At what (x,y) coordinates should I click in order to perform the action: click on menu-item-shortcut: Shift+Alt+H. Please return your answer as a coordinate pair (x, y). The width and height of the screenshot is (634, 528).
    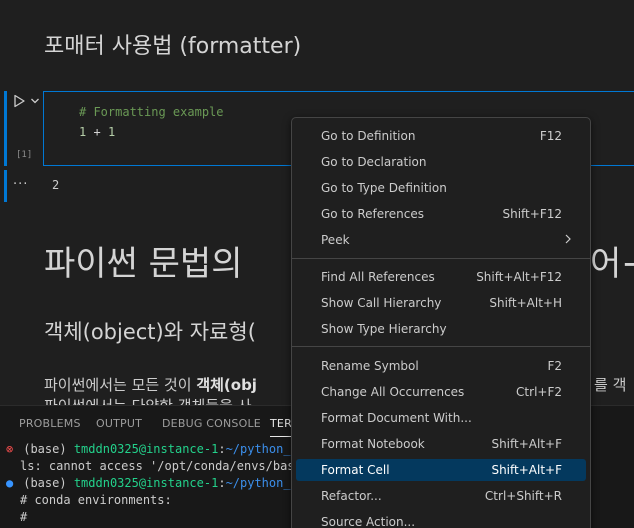
    Looking at the image, I should click on (525, 303).